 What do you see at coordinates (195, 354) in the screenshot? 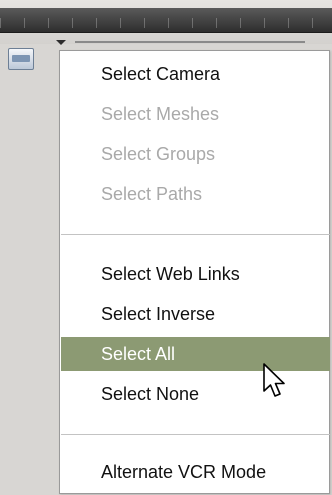
I see `menu-item-select-all: Select All` at bounding box center [195, 354].